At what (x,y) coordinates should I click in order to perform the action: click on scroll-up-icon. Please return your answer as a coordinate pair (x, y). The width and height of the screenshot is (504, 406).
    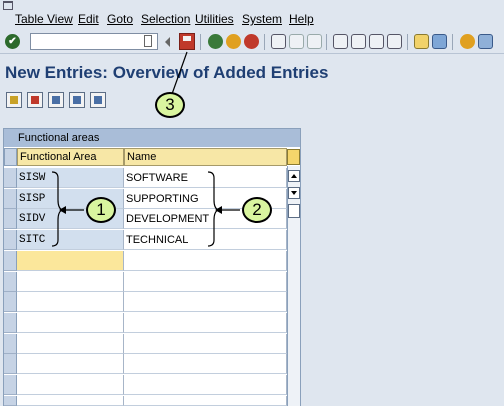
    Looking at the image, I should click on (294, 176).